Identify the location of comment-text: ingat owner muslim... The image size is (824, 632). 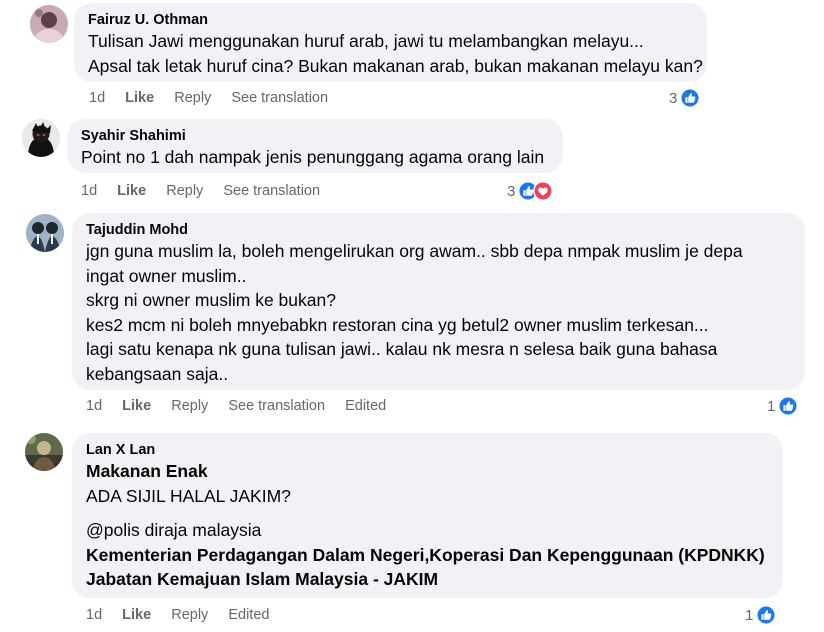
(166, 275).